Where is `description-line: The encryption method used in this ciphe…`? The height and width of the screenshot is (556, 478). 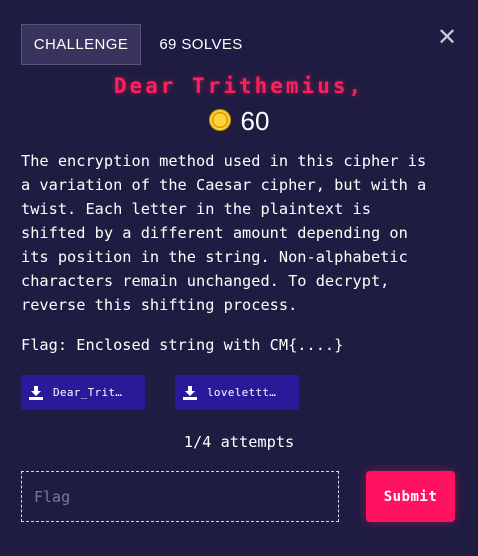 description-line: The encryption method used in this ciphe… is located at coordinates (224, 161).